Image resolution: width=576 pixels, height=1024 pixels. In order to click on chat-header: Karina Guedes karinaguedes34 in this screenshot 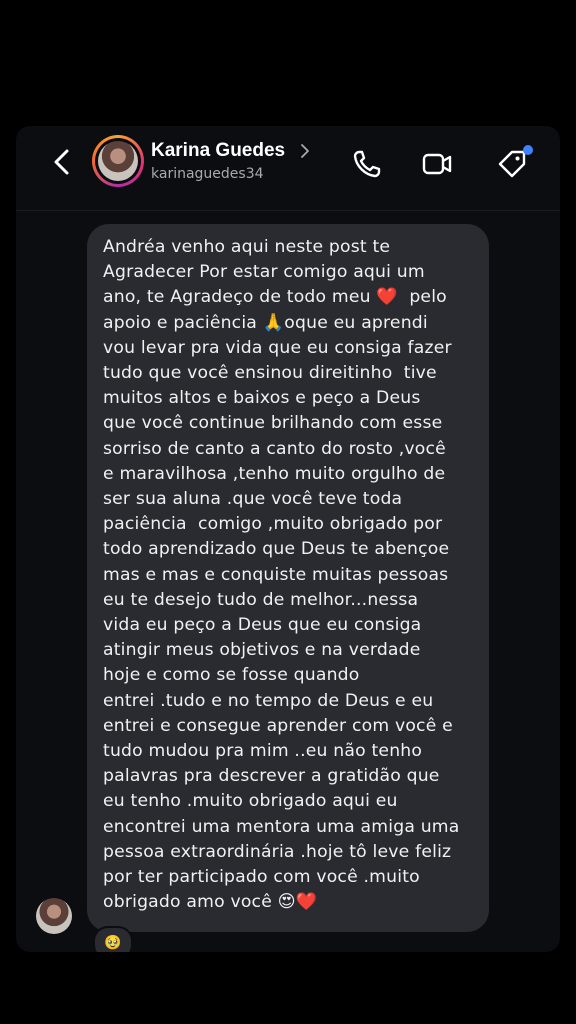, I will do `click(288, 168)`.